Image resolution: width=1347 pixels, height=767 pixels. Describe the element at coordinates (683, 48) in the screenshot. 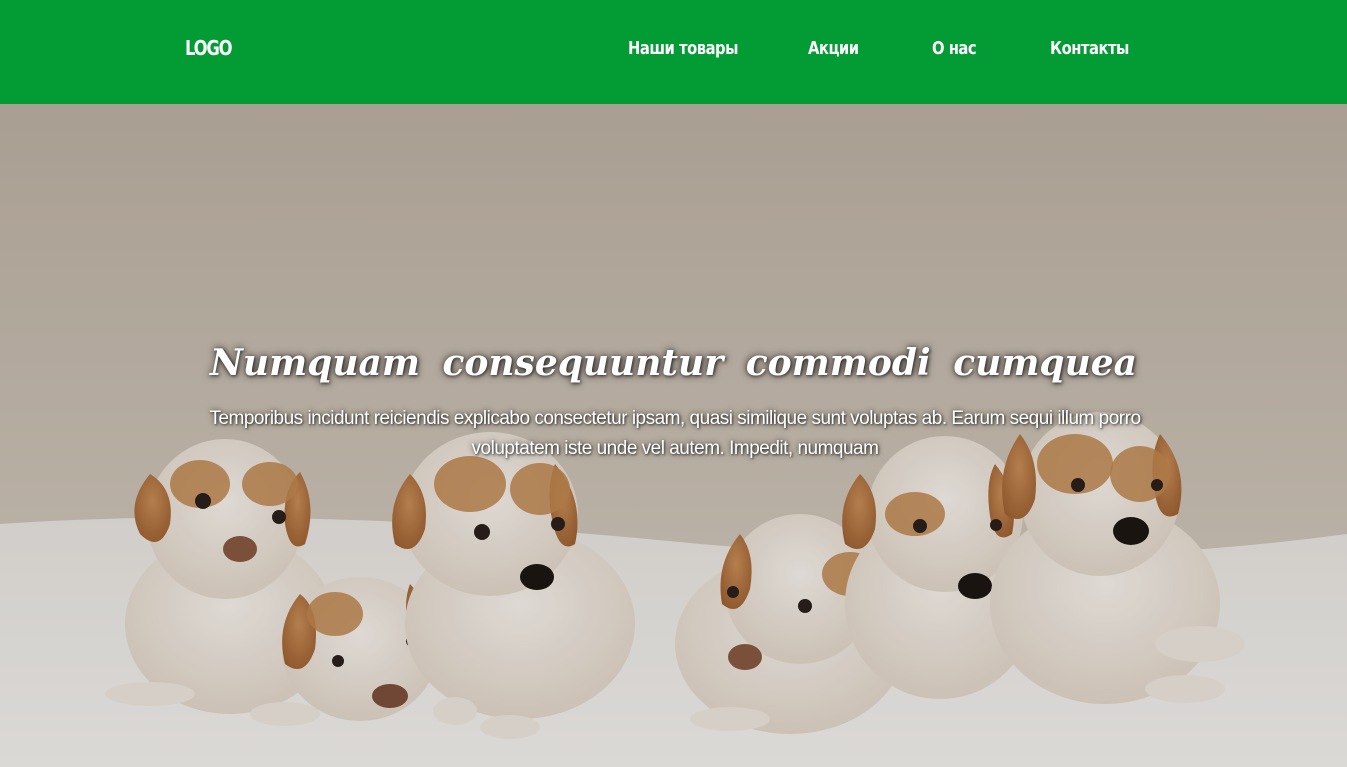

I see `nav-item-products: Наши товары` at that location.